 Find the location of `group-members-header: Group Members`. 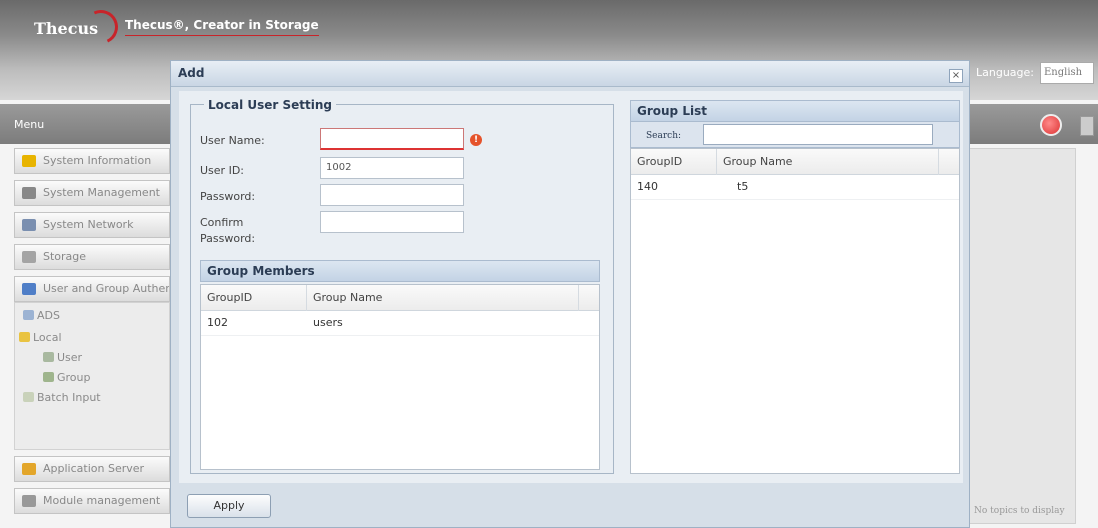

group-members-header: Group Members is located at coordinates (400, 271).